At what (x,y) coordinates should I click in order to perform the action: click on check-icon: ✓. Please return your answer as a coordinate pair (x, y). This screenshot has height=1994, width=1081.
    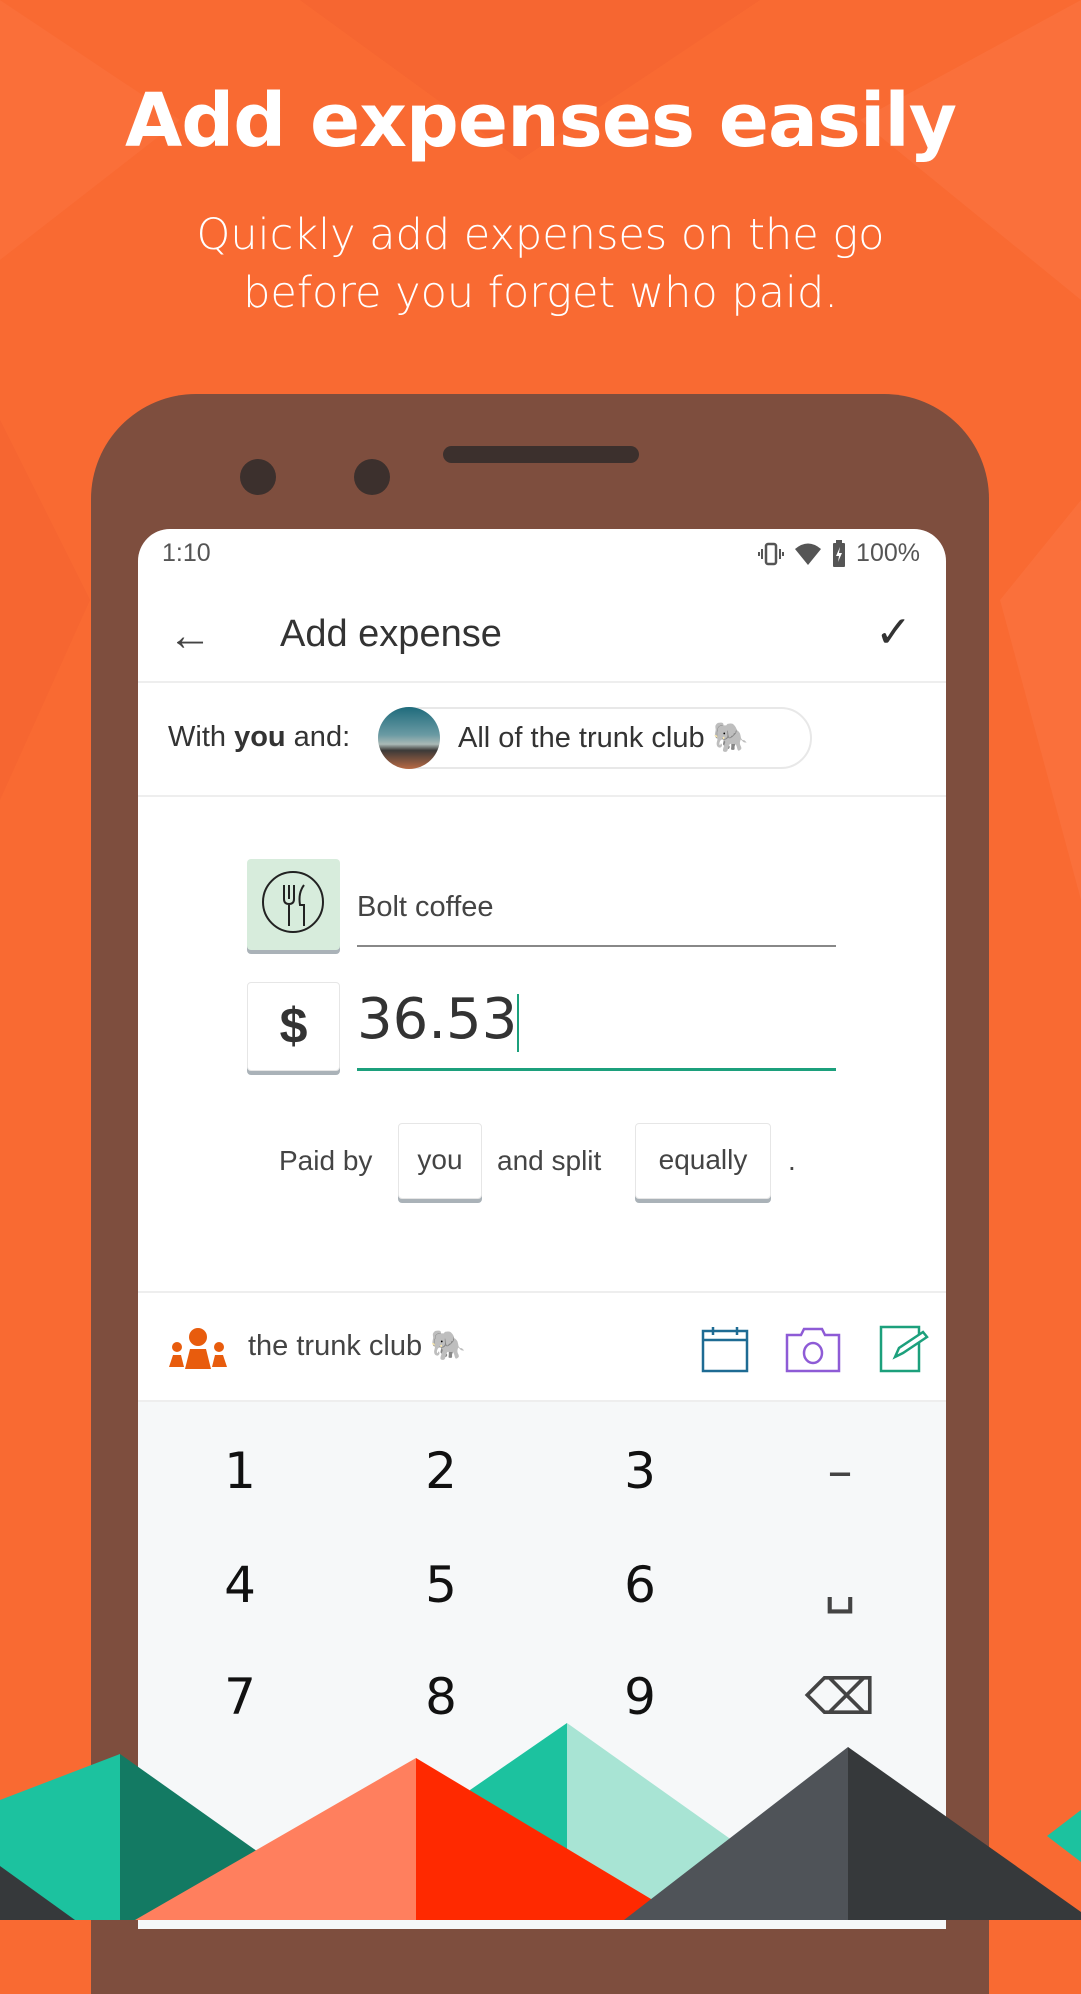
    Looking at the image, I should click on (893, 632).